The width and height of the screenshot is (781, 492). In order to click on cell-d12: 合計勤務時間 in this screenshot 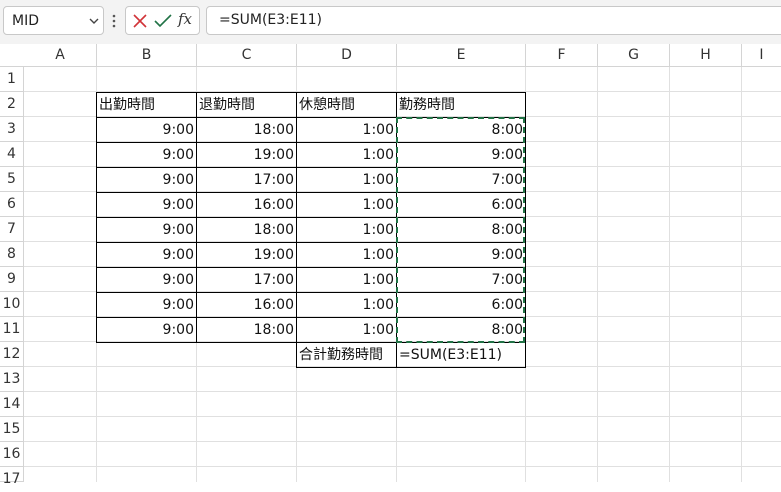, I will do `click(346, 354)`.